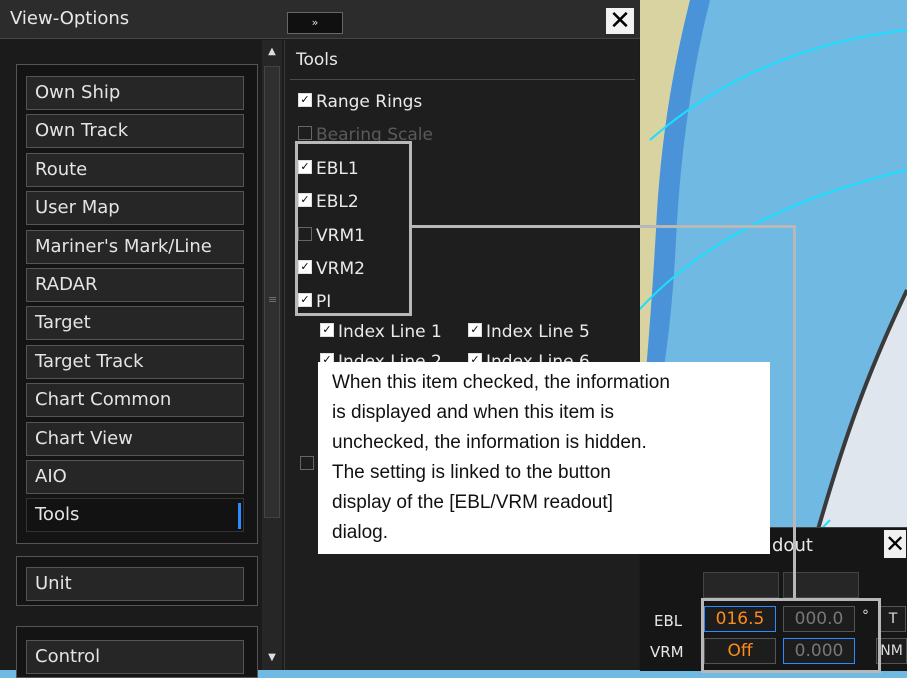 The height and width of the screenshot is (678, 907). What do you see at coordinates (538, 332) in the screenshot?
I see `checkbox-label: Index Line 5` at bounding box center [538, 332].